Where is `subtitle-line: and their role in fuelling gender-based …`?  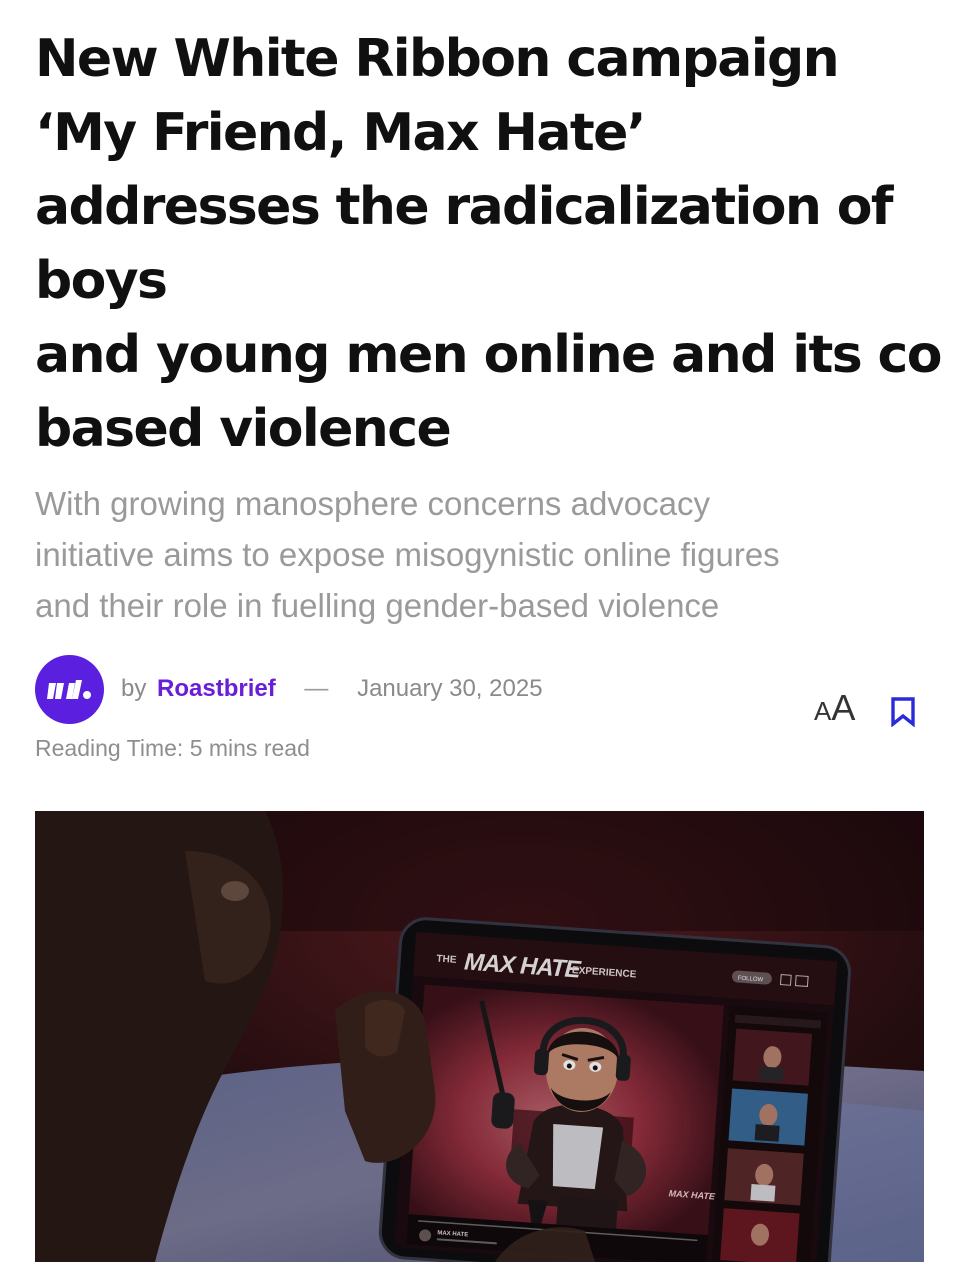 subtitle-line: and their role in fuelling gender-based … is located at coordinates (377, 605).